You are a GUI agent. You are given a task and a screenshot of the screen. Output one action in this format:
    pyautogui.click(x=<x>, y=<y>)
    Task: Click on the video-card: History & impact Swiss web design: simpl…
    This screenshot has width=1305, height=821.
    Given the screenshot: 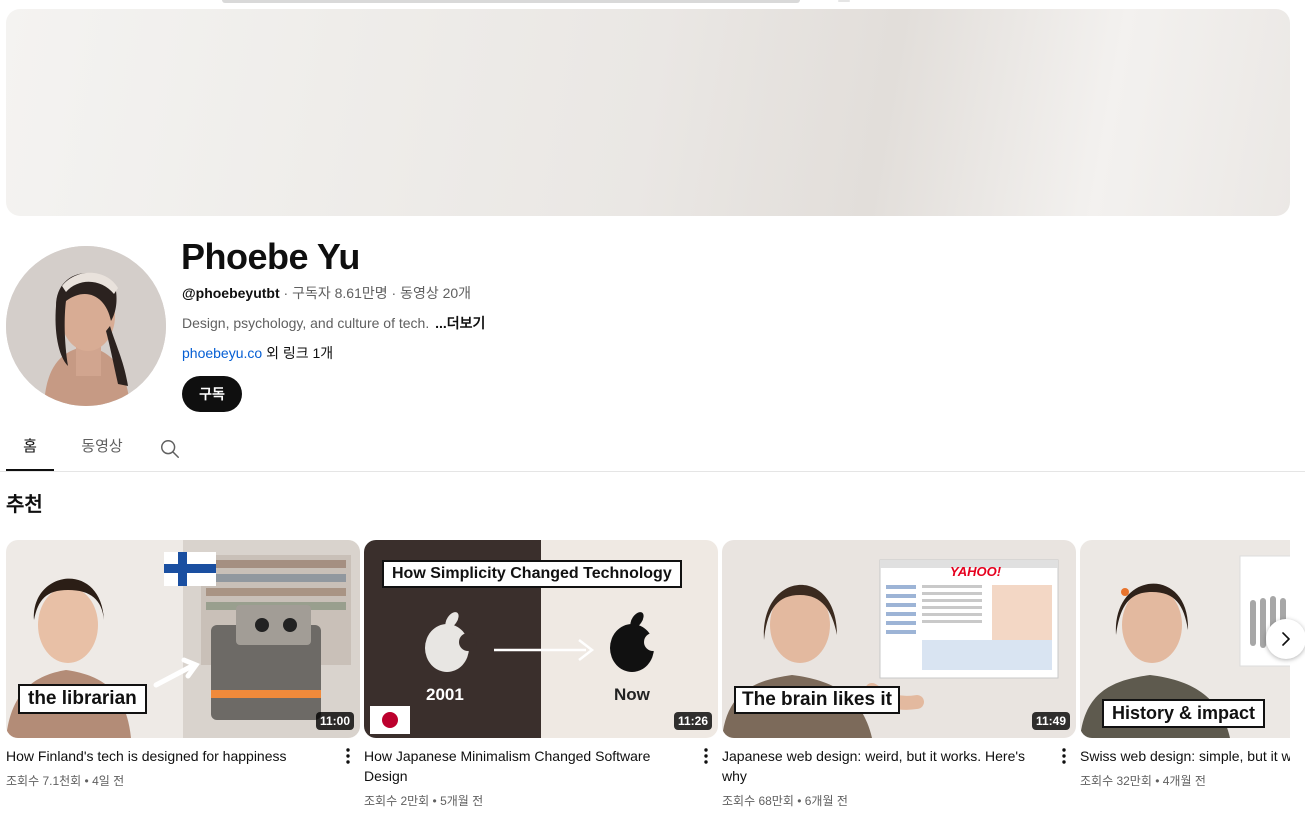 What is the action you would take?
    pyautogui.click(x=1185, y=680)
    